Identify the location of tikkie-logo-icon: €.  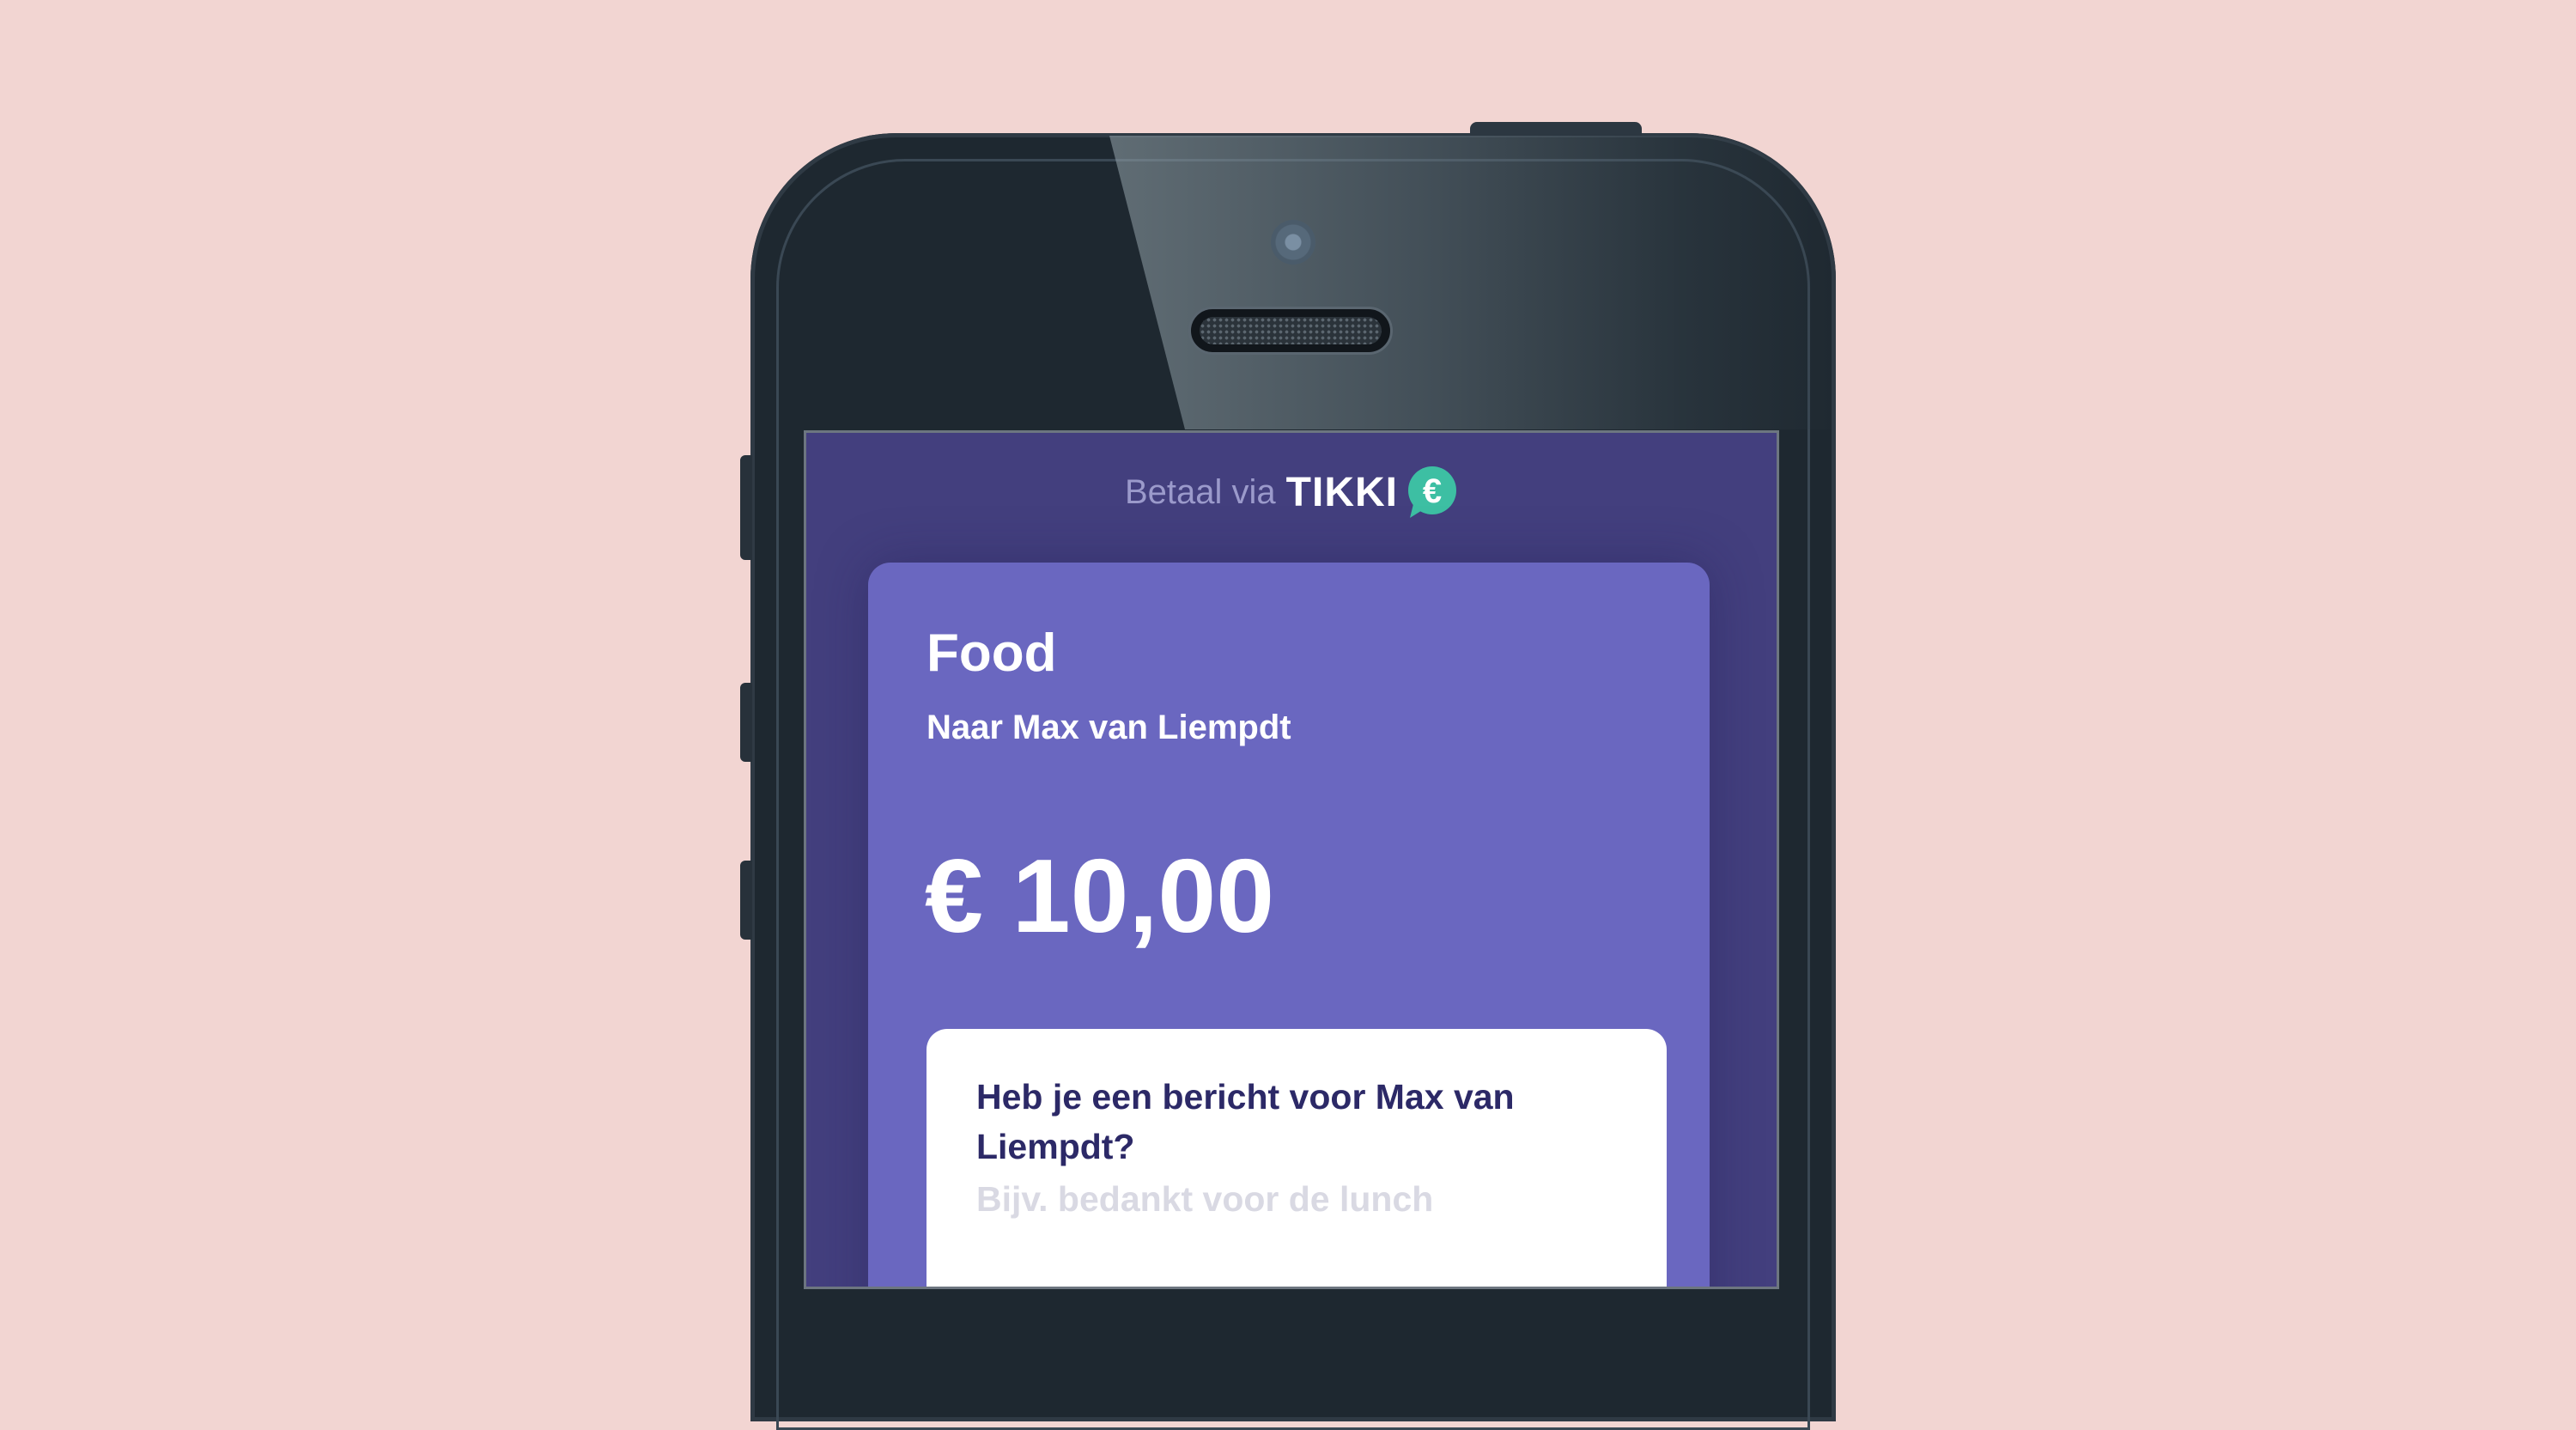
(1430, 492).